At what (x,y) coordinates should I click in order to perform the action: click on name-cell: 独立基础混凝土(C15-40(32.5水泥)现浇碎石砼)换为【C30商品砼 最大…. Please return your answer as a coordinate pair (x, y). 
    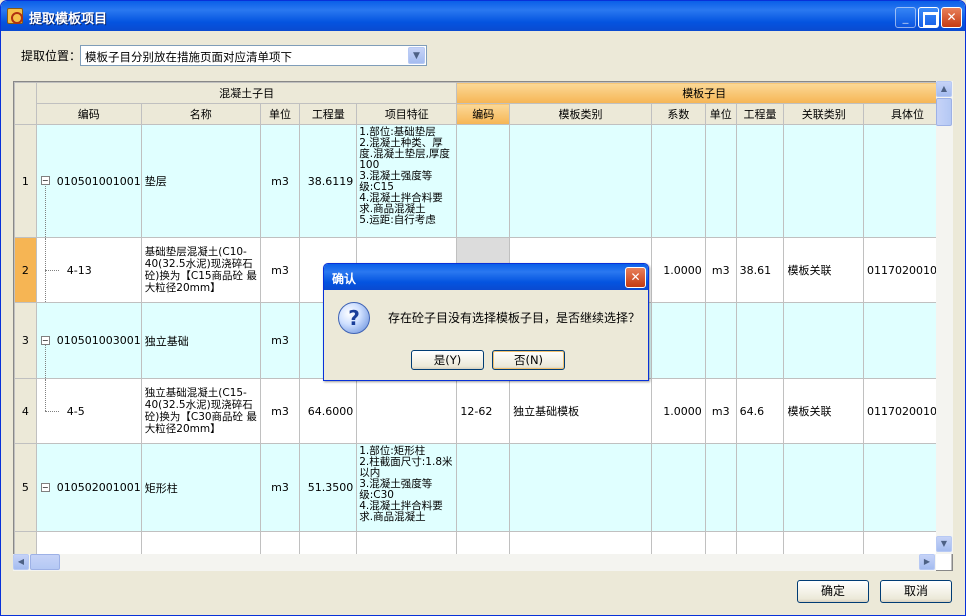
    Looking at the image, I should click on (200, 411).